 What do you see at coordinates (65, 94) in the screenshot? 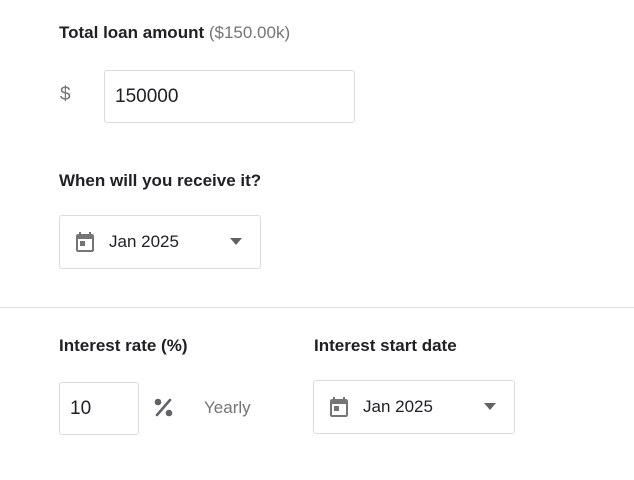
I see `currency-symbol: $` at bounding box center [65, 94].